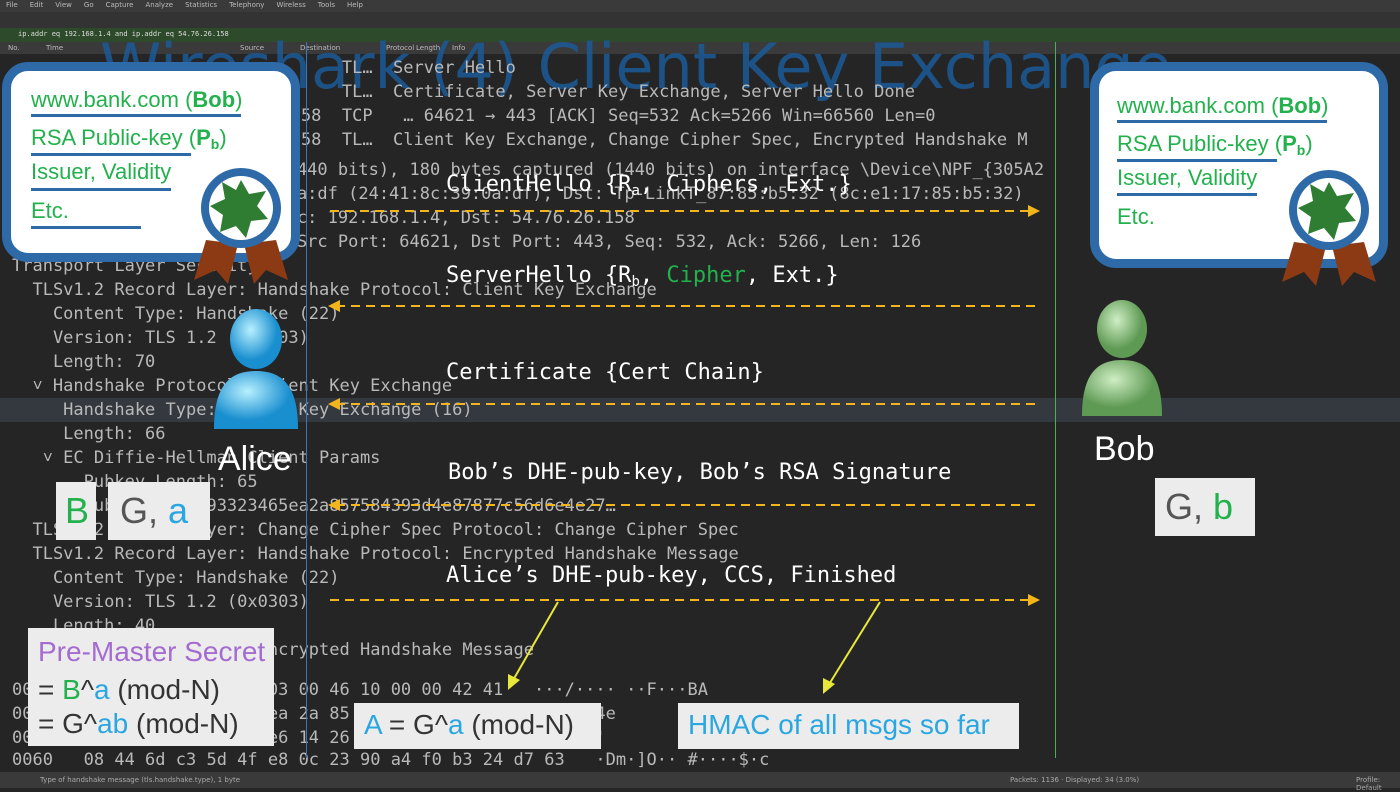 The width and height of the screenshot is (1400, 792). Describe the element at coordinates (129, 689) in the screenshot. I see `premaster-line-1: = B^a (mod-N)` at that location.